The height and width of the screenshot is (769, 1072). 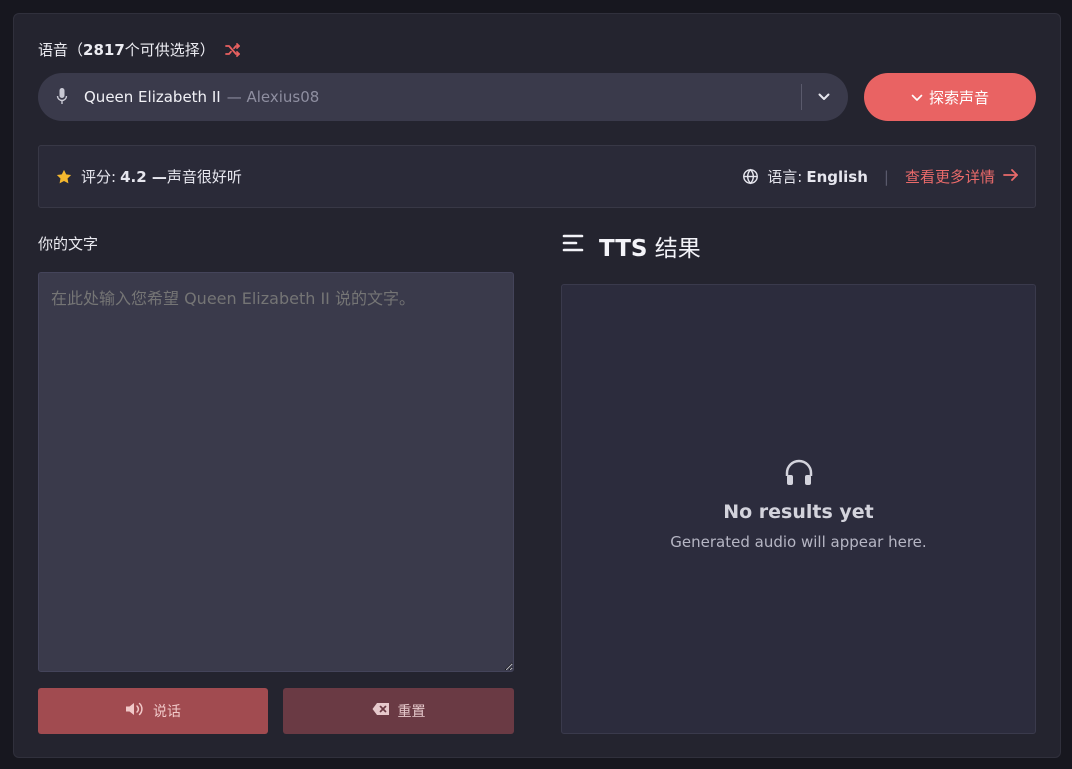 I want to click on reset-button: 重置, so click(x=398, y=711).